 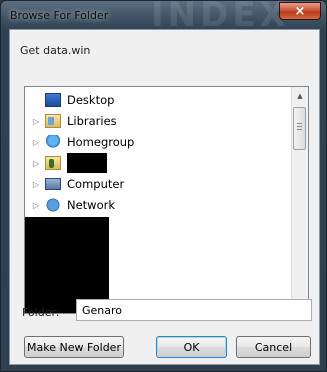 I want to click on tree-item-label: Network, so click(x=91, y=205).